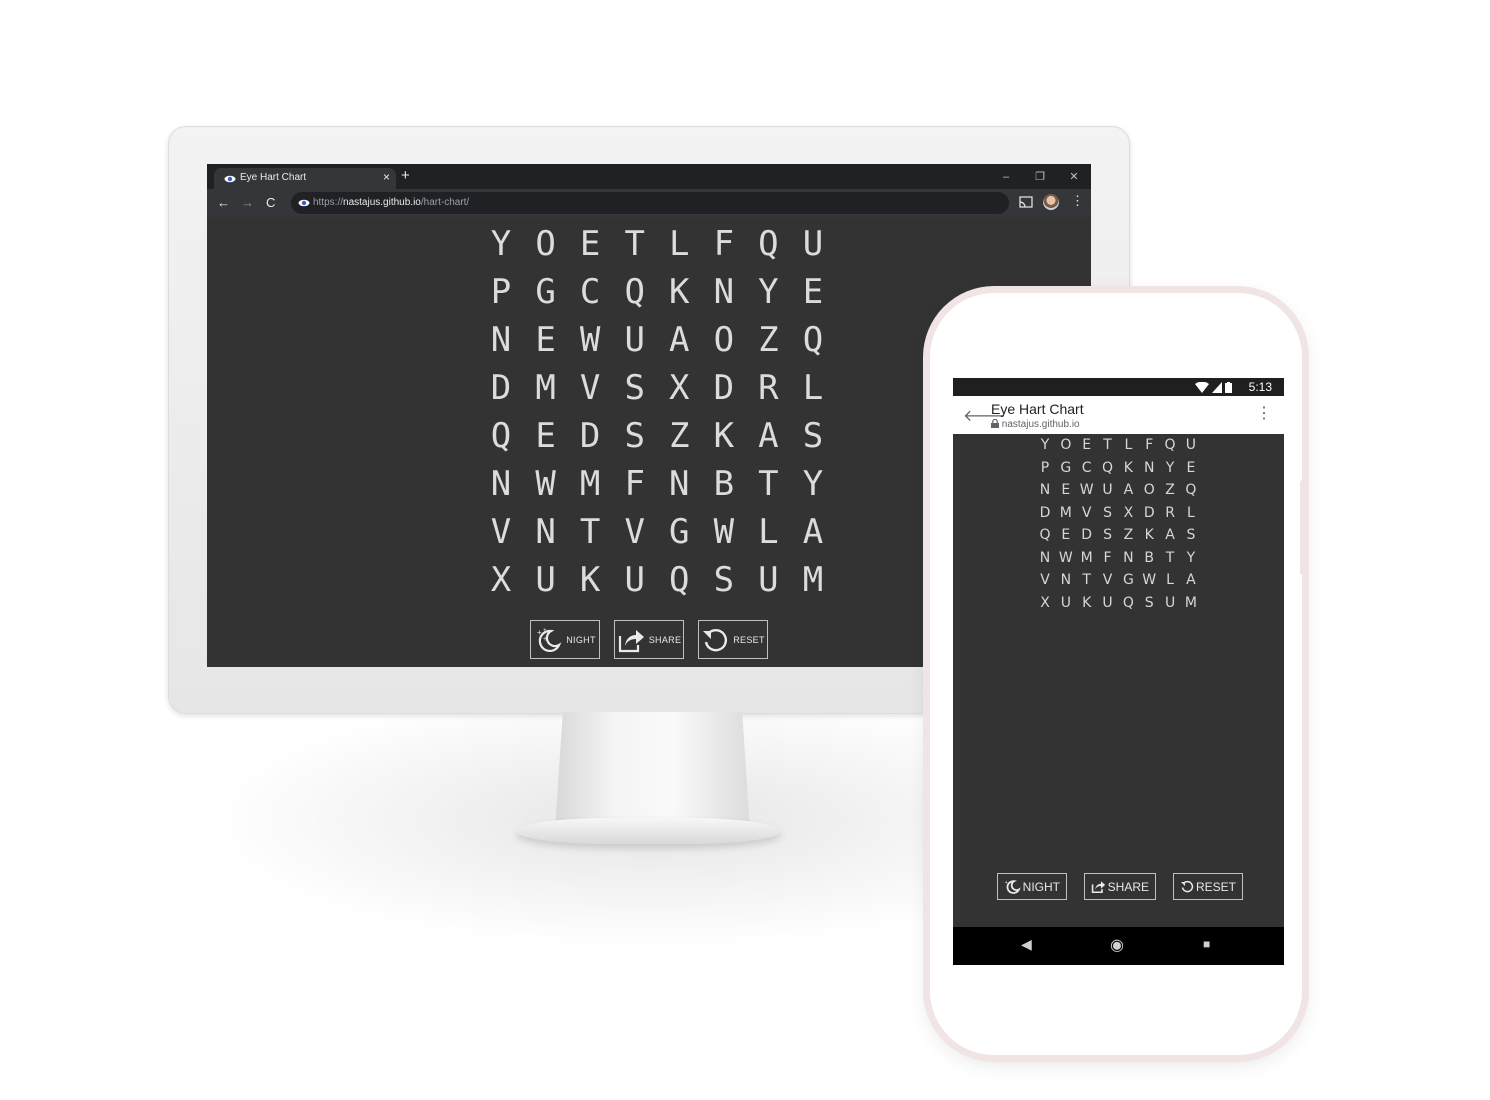  What do you see at coordinates (1032, 886) in the screenshot?
I see `night-button: + NIGHT` at bounding box center [1032, 886].